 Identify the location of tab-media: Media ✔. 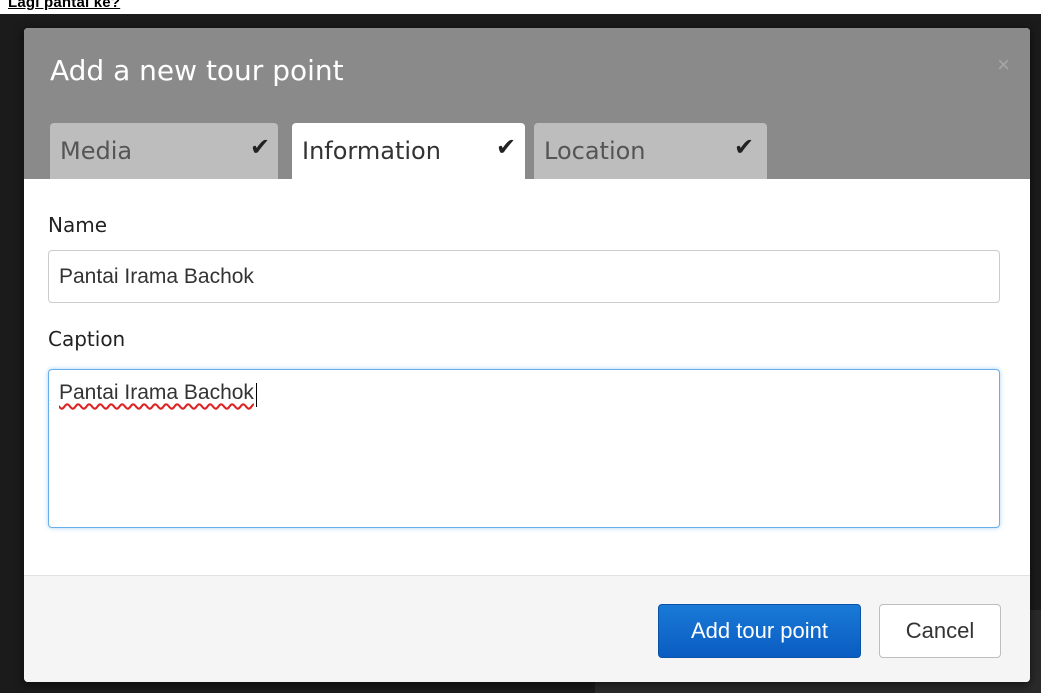
(164, 151).